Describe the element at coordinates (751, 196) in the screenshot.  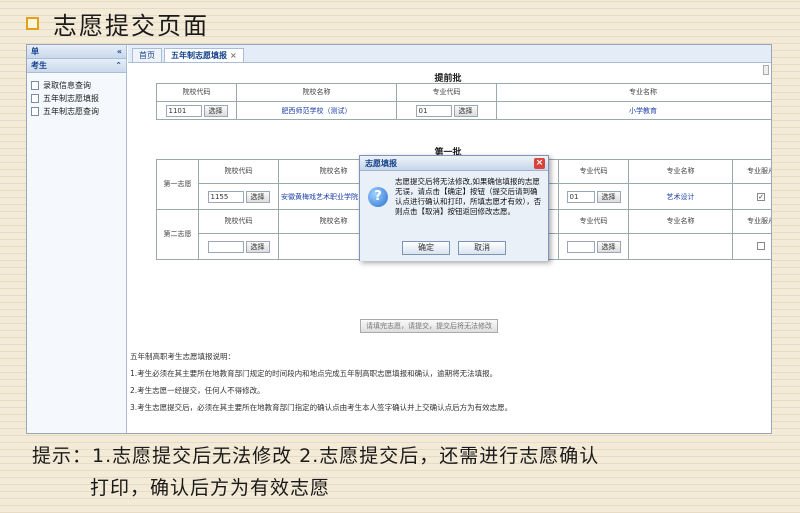
I see `obey-cell: ✓` at that location.